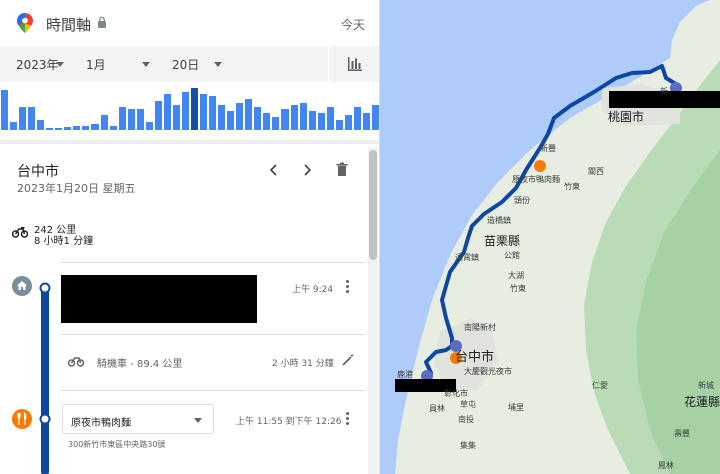 This screenshot has height=474, width=720. Describe the element at coordinates (313, 290) in the screenshot. I see `first-stop-time: 上午 9:24` at that location.